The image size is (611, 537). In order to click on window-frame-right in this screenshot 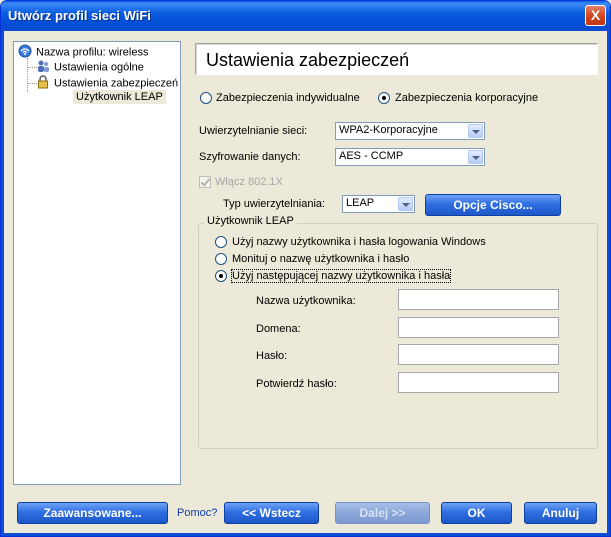, I will do `click(608, 283)`.